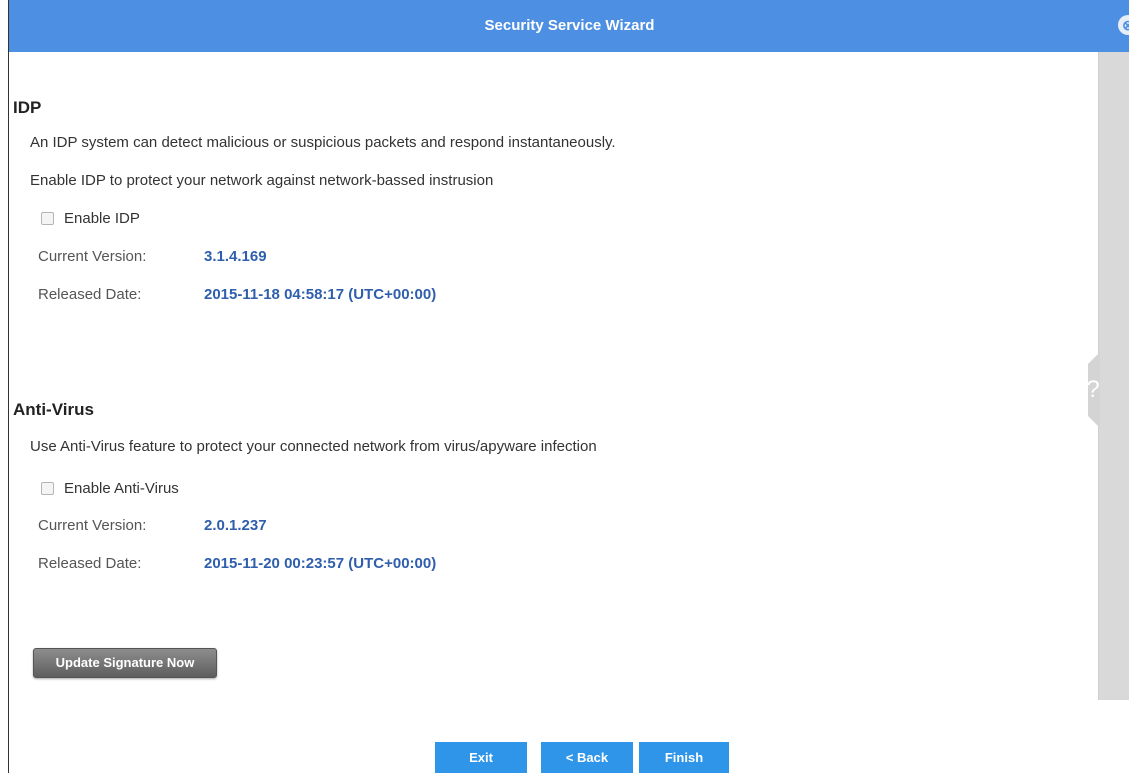  Describe the element at coordinates (102, 218) in the screenshot. I see `enable-idp-label: Enable IDP` at that location.